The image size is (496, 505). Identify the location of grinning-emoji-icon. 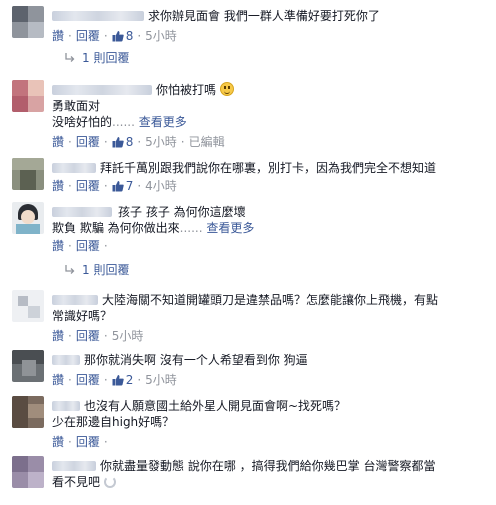
(226, 89).